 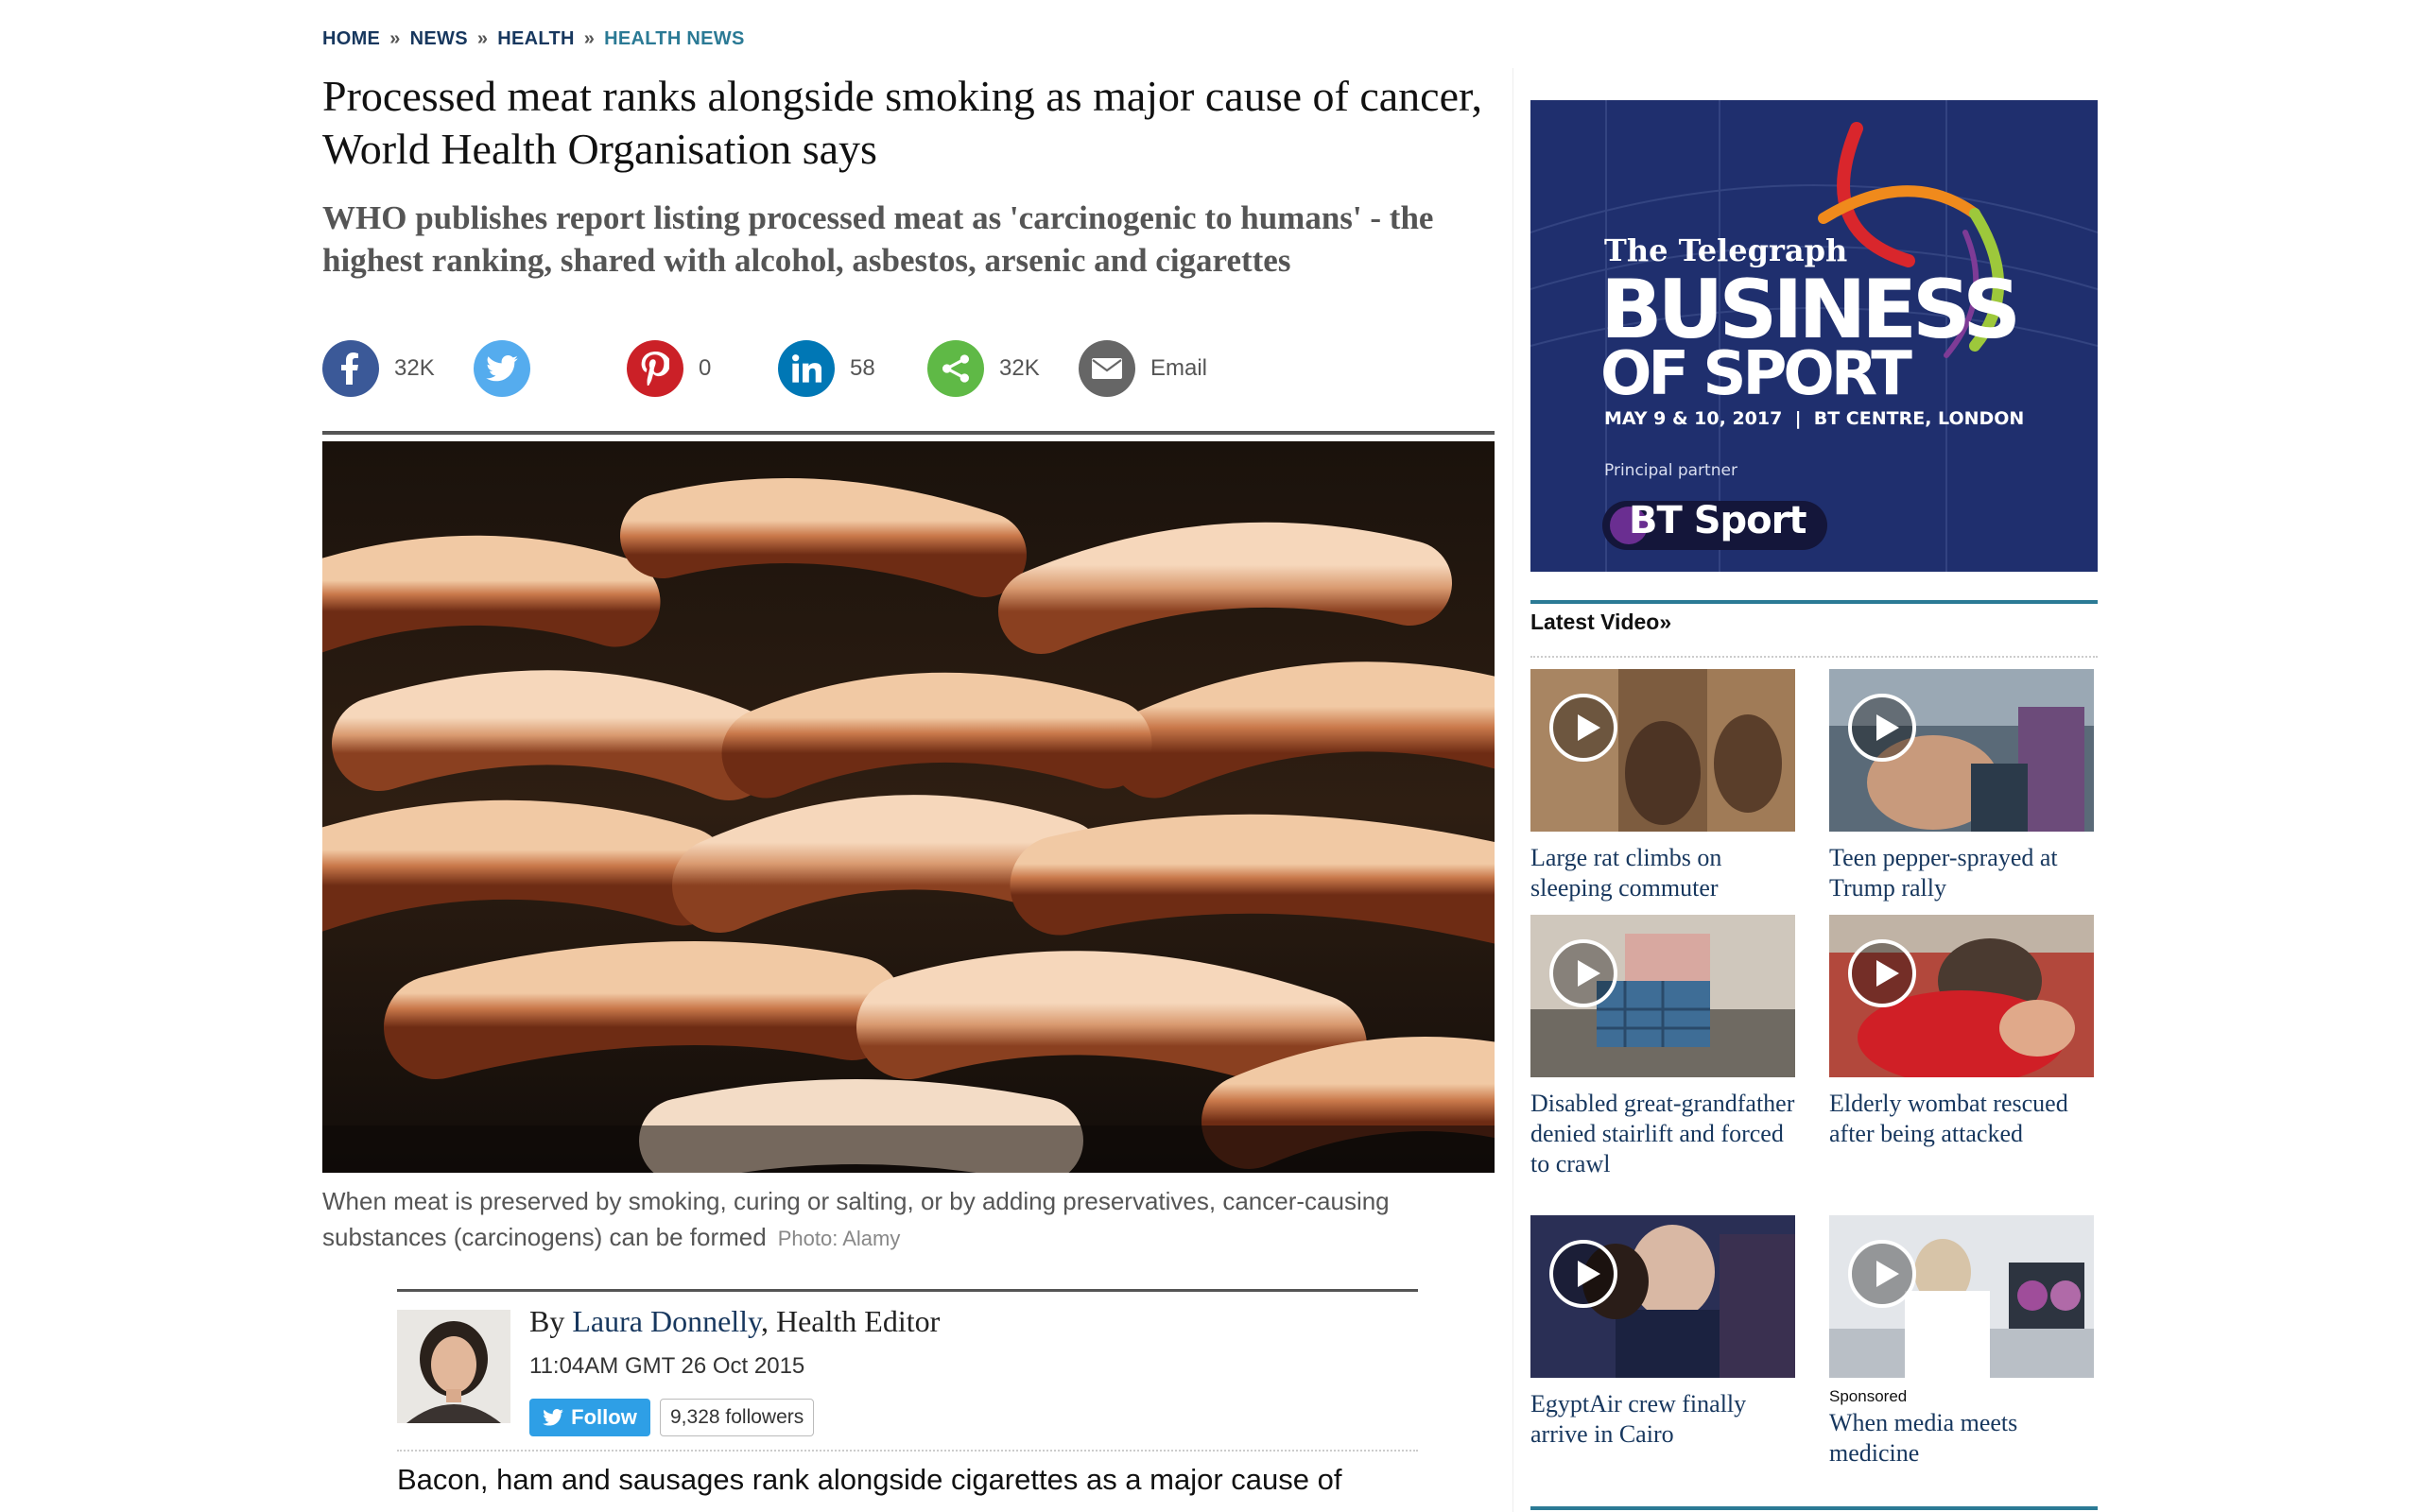 I want to click on pinterest-icon, so click(x=655, y=368).